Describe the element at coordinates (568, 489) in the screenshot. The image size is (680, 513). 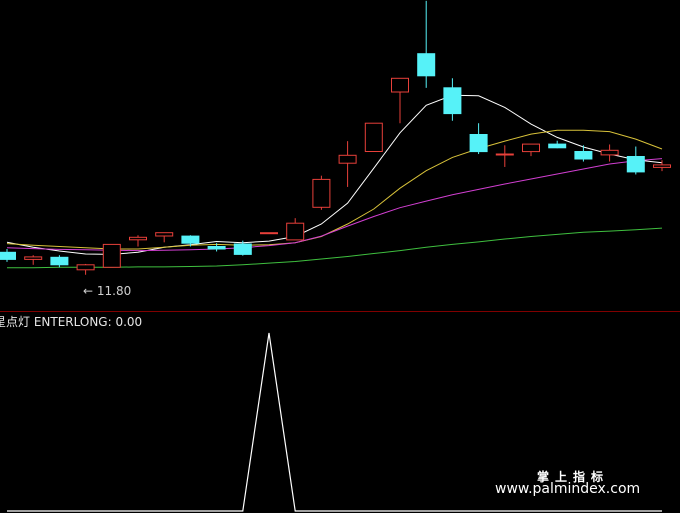
I see `watermark-url: www.palmindex.com` at that location.